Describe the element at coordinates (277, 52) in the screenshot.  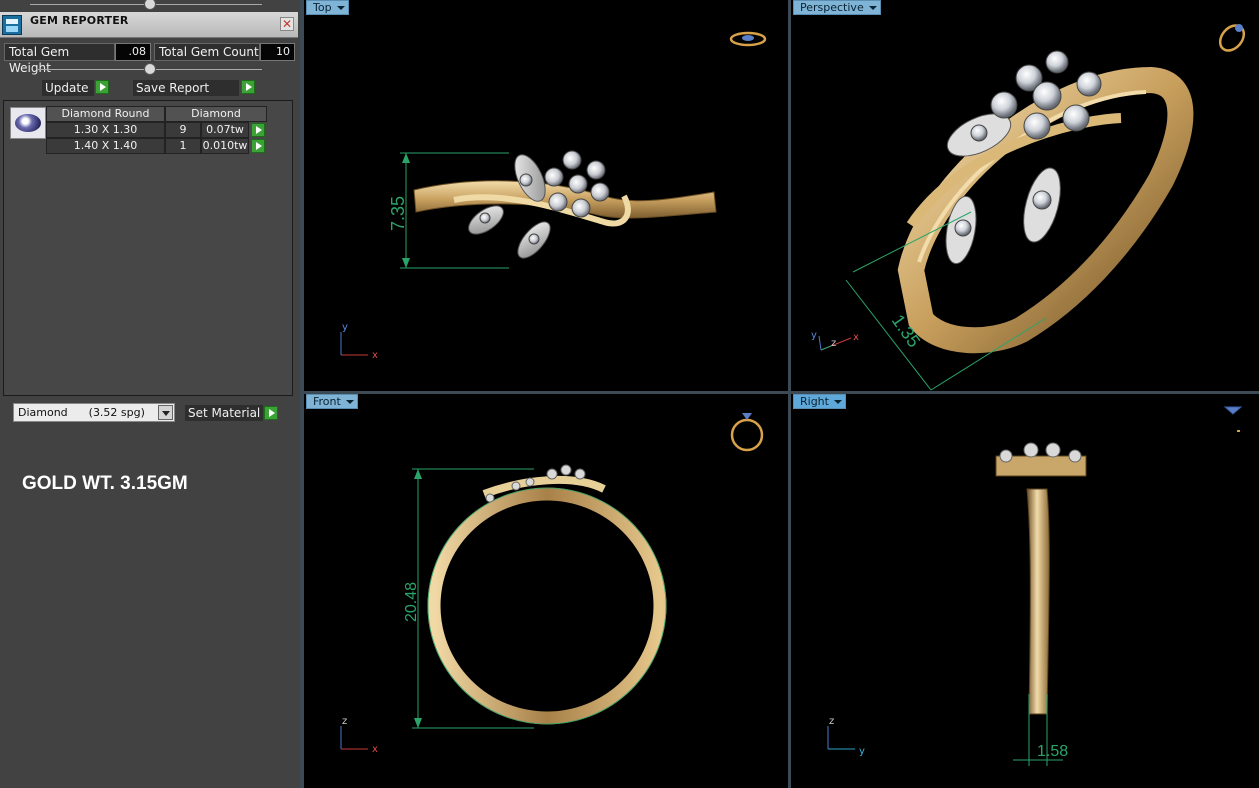
I see `total-gem-count-value: 10` at that location.